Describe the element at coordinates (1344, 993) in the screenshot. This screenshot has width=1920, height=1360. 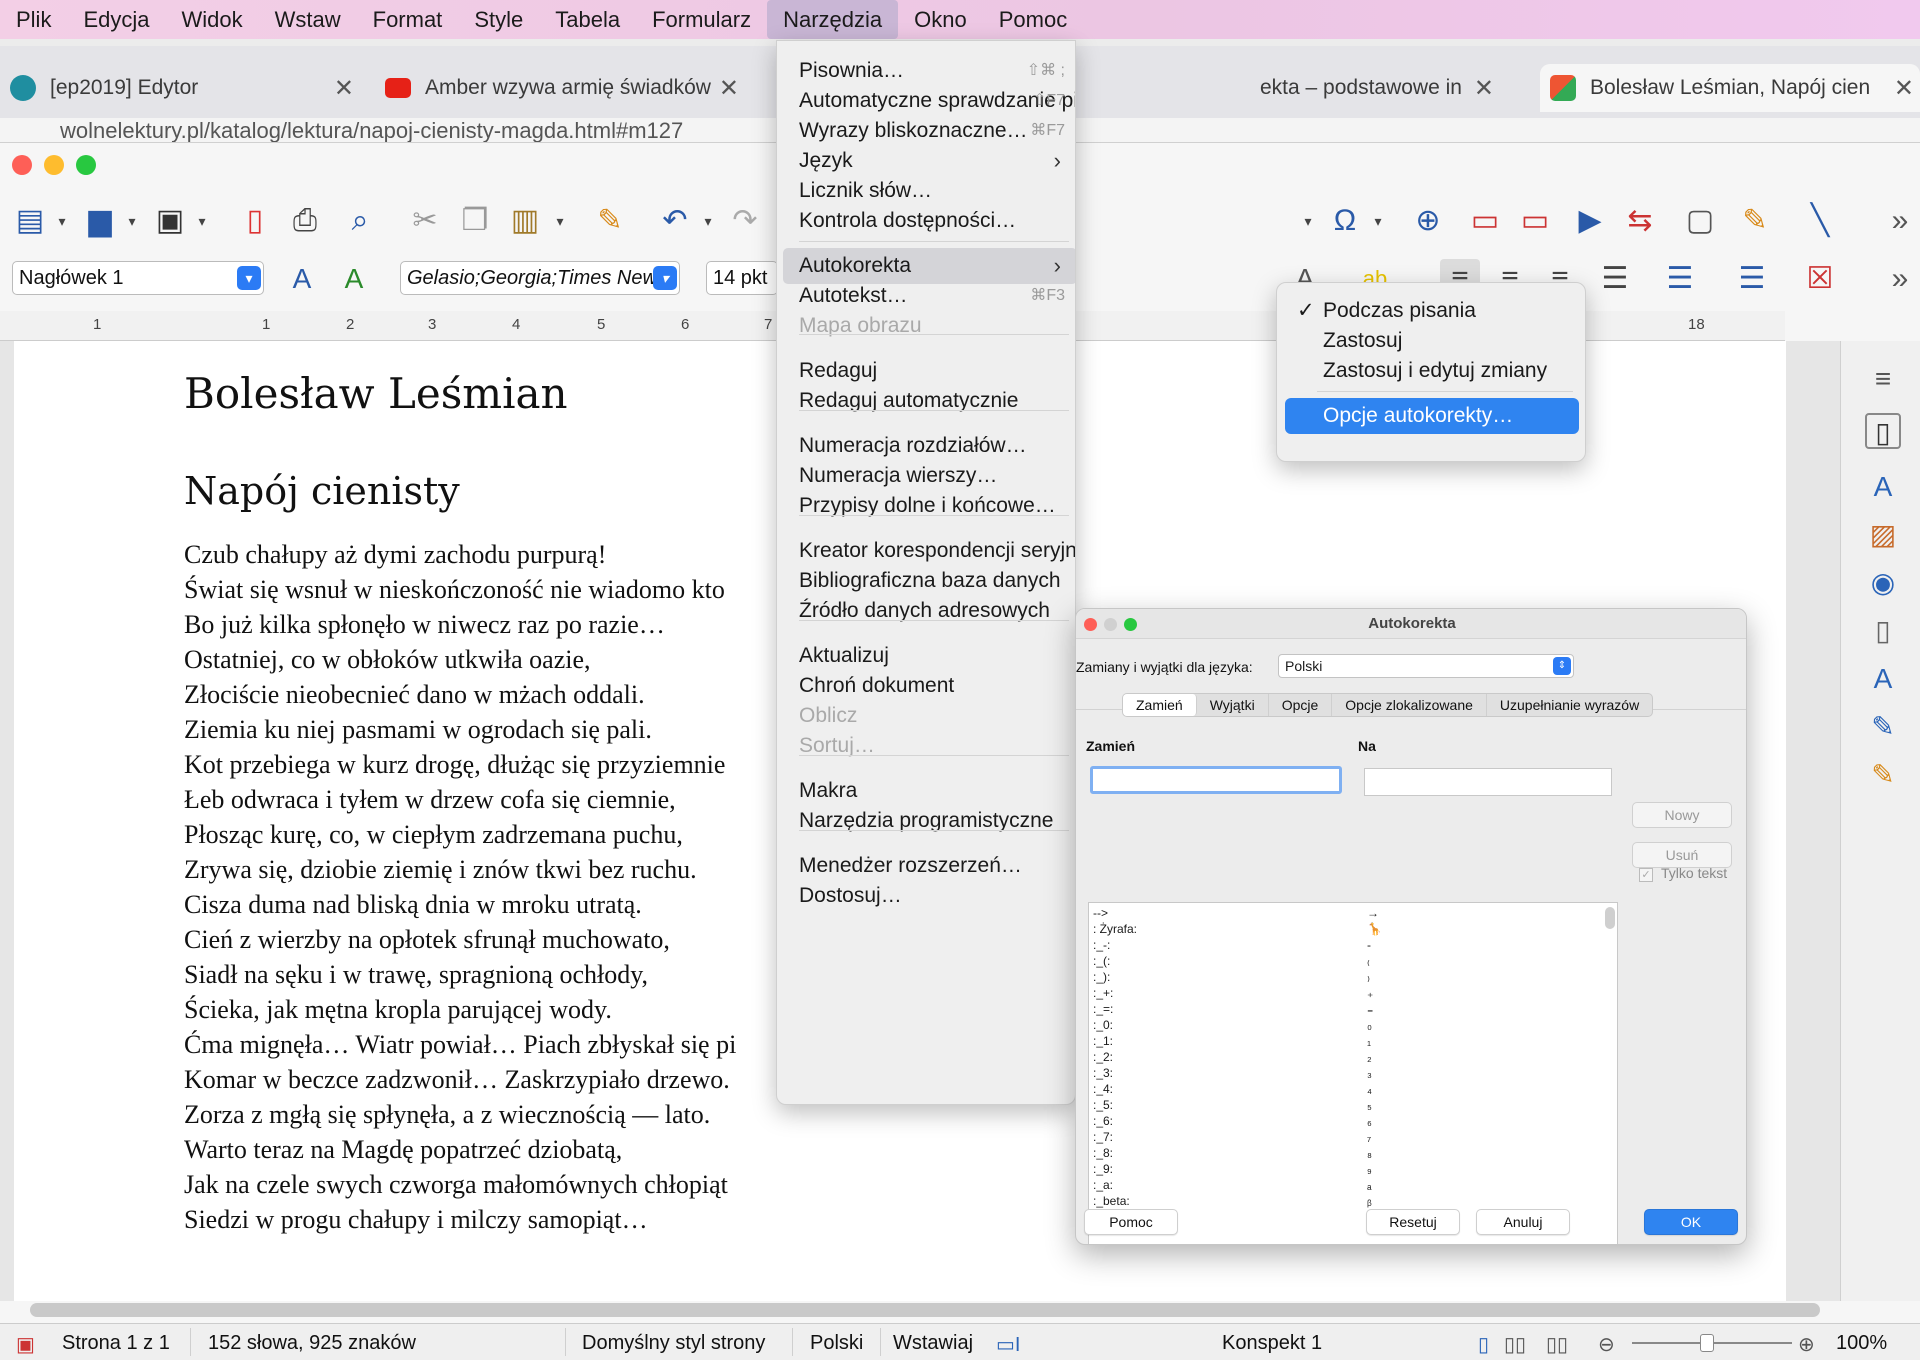
I see `table-row: :_+: ₊` at that location.